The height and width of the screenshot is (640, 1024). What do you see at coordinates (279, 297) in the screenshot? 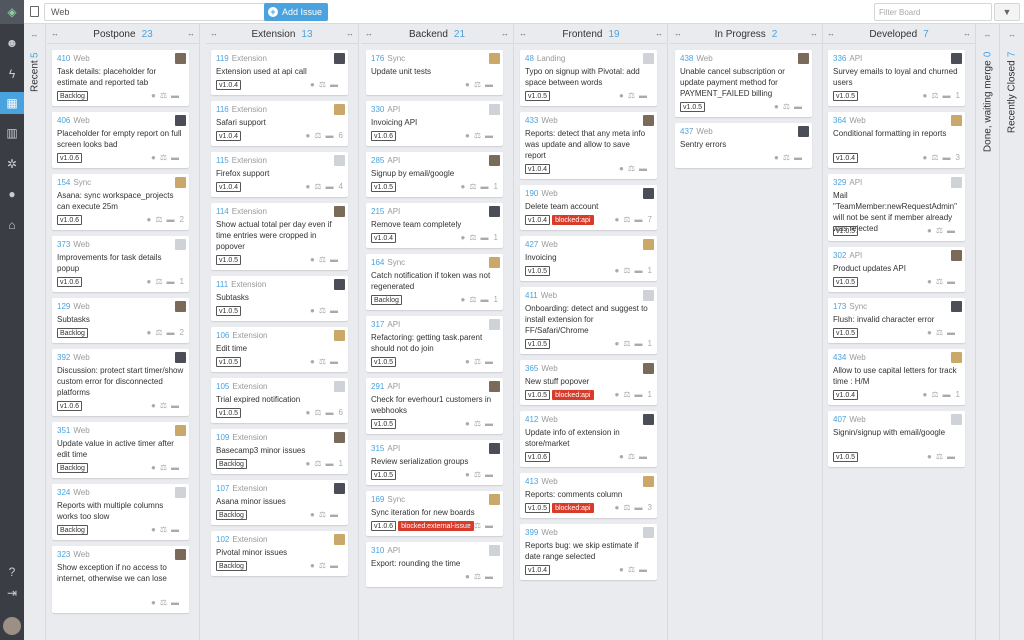
I see `issue-title: Subtasks` at bounding box center [279, 297].